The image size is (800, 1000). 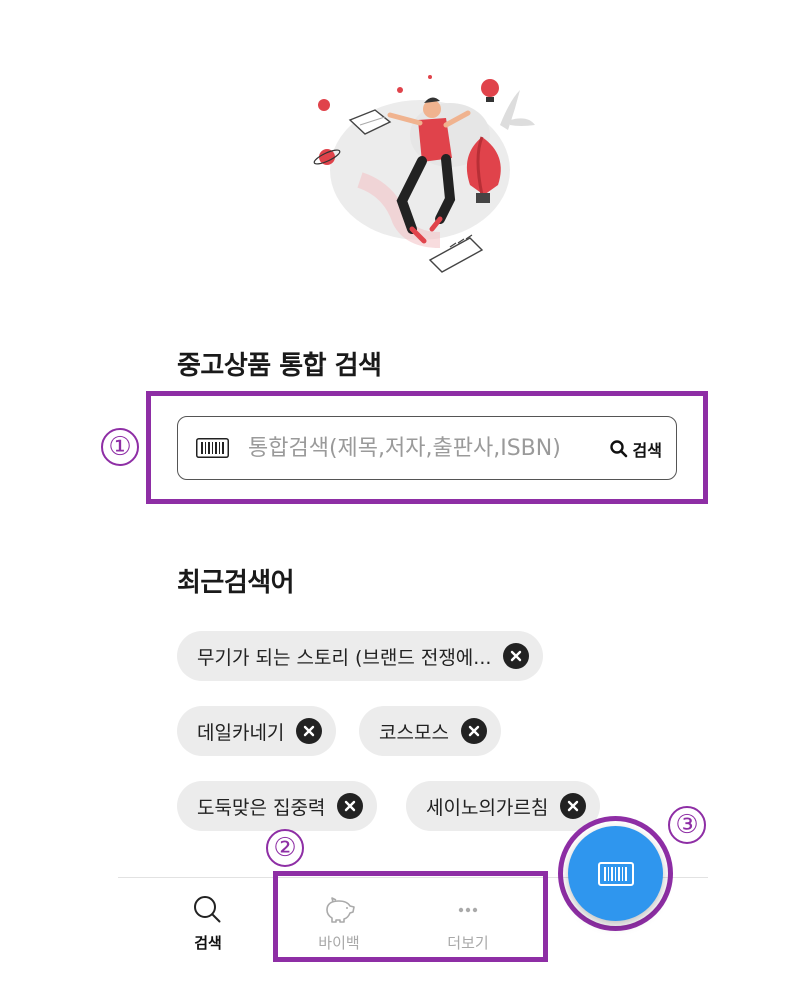 I want to click on recent-search-chip: 코스모스, so click(x=430, y=731).